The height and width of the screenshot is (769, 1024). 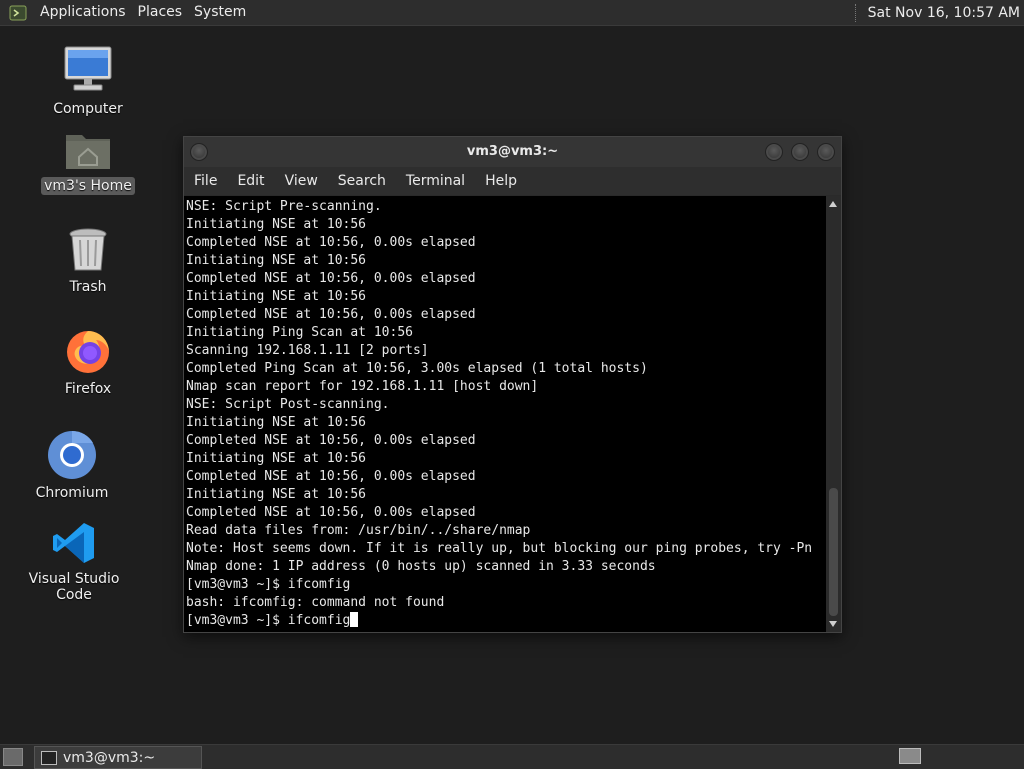 I want to click on window-title: vm3@vm3:~, so click(x=512, y=151).